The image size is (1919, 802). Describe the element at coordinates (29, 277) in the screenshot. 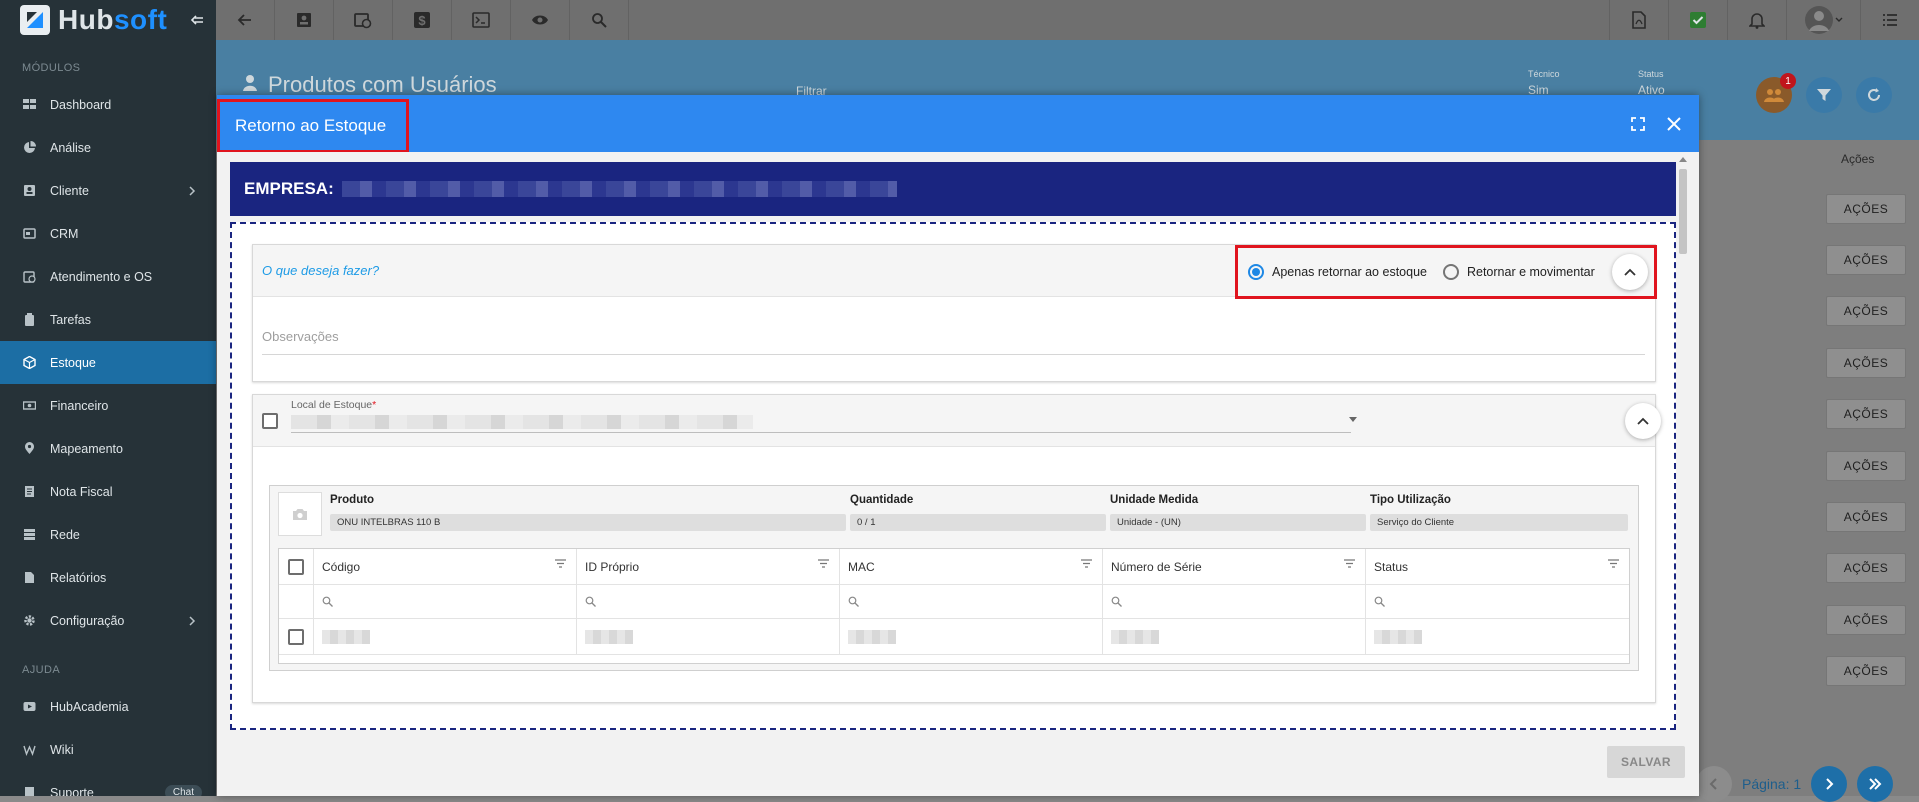

I see `clock-calendar-icon` at that location.